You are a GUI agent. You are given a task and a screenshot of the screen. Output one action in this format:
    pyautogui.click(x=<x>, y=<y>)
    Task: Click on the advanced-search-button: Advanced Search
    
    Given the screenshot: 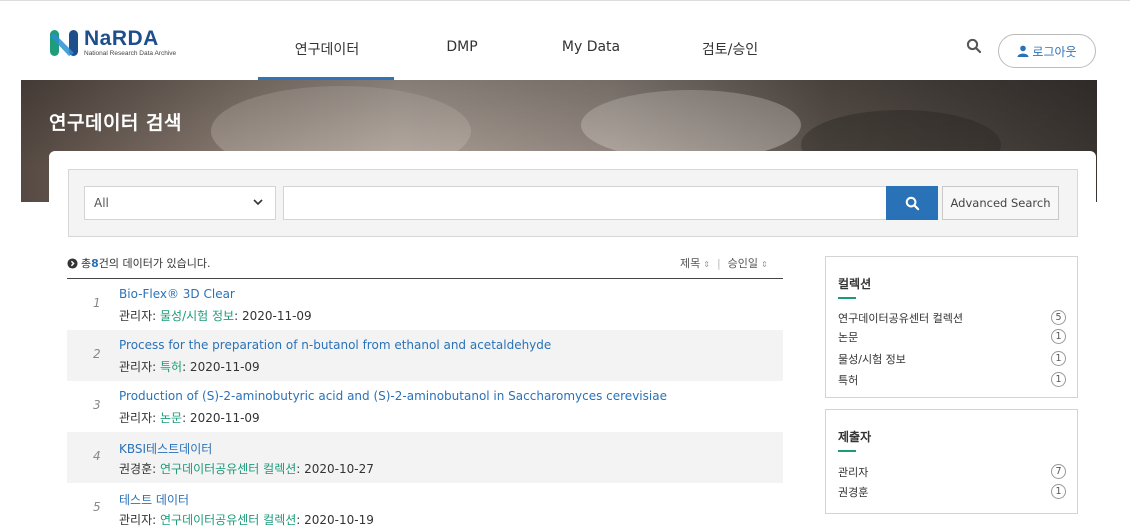 What is the action you would take?
    pyautogui.click(x=1000, y=203)
    